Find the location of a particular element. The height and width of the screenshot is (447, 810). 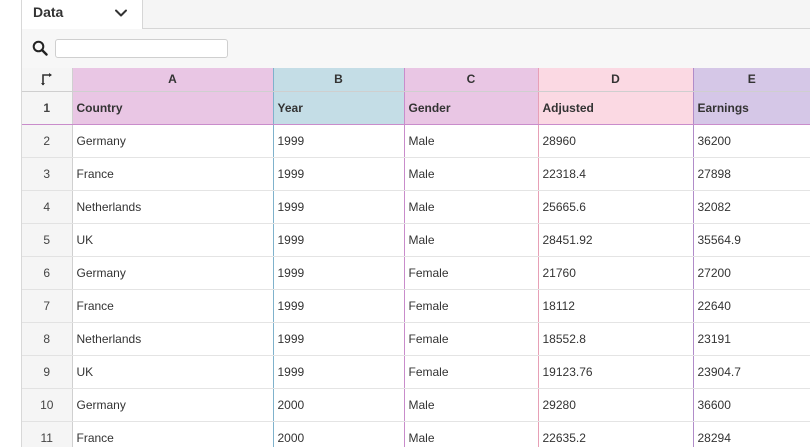

table-row: 6 Germany 1999 Female 21760 27200 is located at coordinates (416, 273).